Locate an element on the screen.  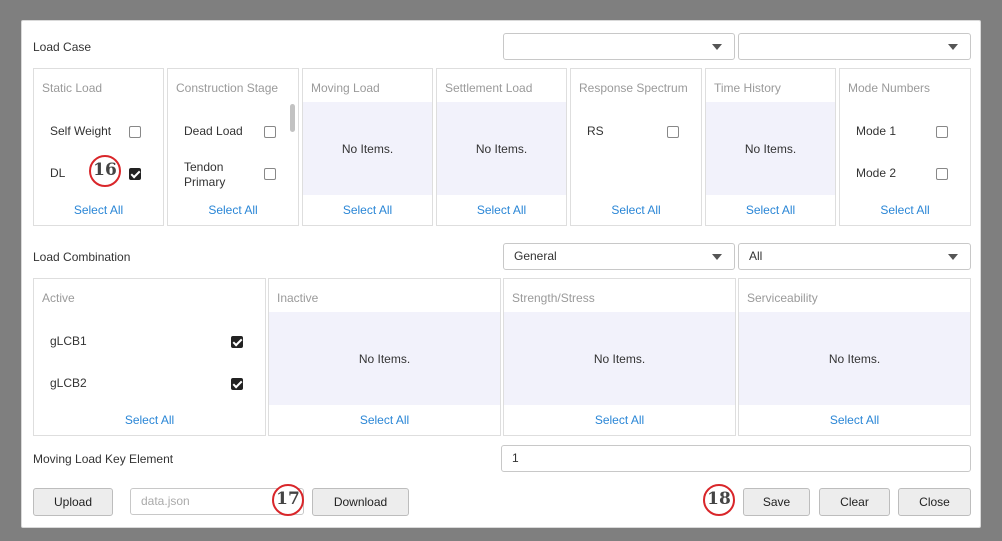
panel-serviceability: Serviceability No Items. Select All is located at coordinates (854, 357).